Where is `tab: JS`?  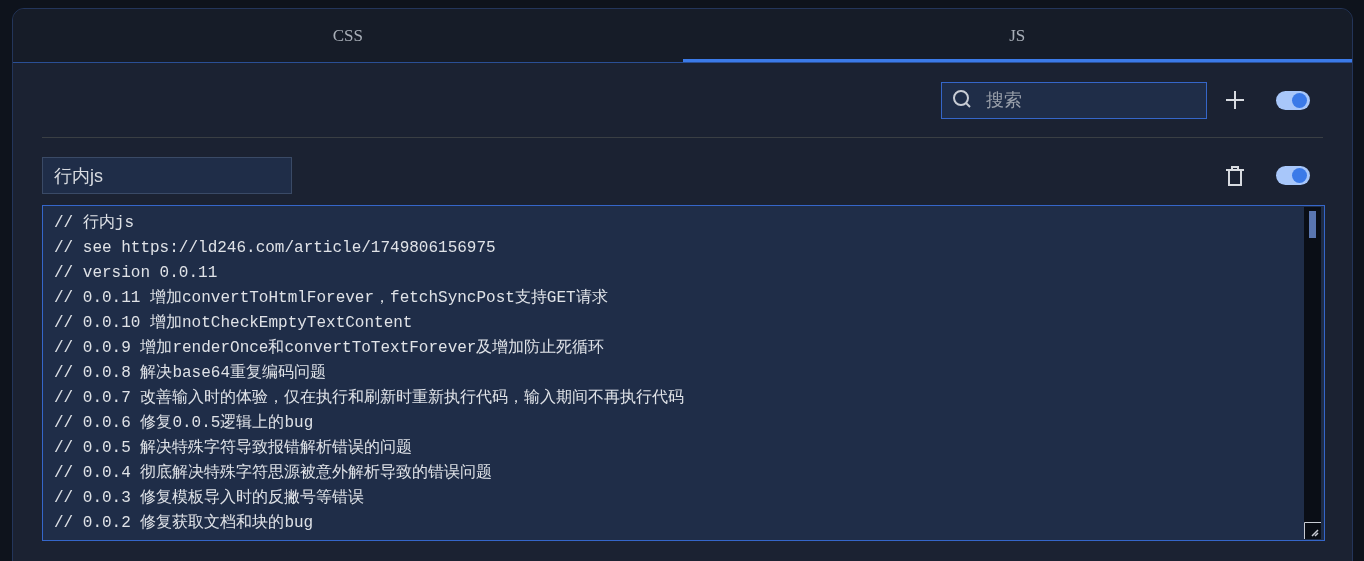 tab: JS is located at coordinates (1017, 35).